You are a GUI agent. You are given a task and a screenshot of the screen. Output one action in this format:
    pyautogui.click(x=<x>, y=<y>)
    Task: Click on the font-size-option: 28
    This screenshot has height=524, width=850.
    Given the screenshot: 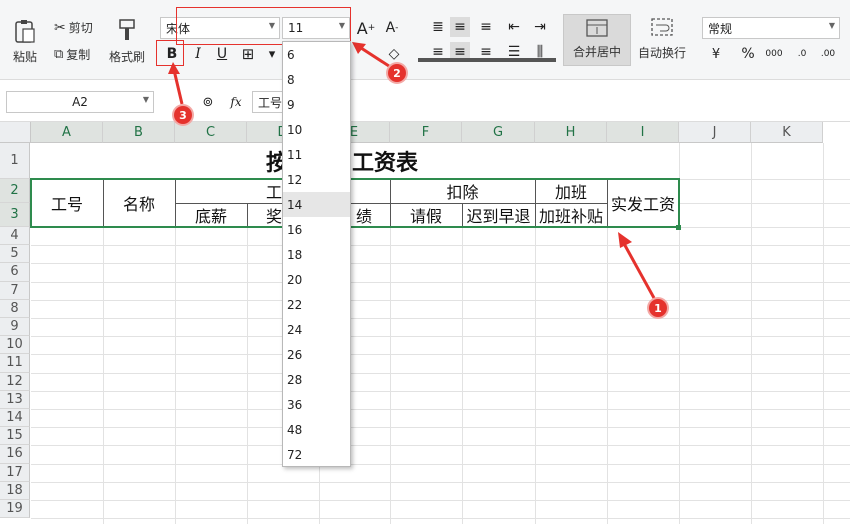 What is the action you would take?
    pyautogui.click(x=316, y=379)
    